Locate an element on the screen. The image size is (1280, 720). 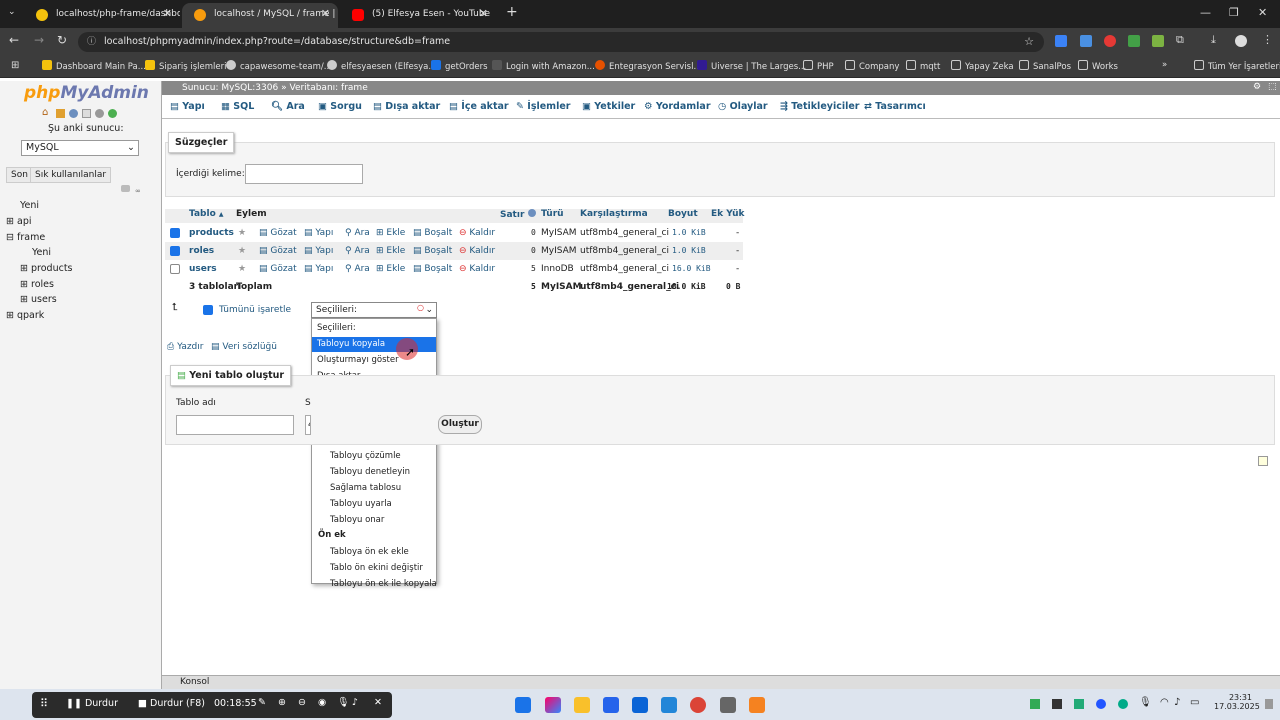
tree-db-api: ⊞ api is located at coordinates (19, 221).